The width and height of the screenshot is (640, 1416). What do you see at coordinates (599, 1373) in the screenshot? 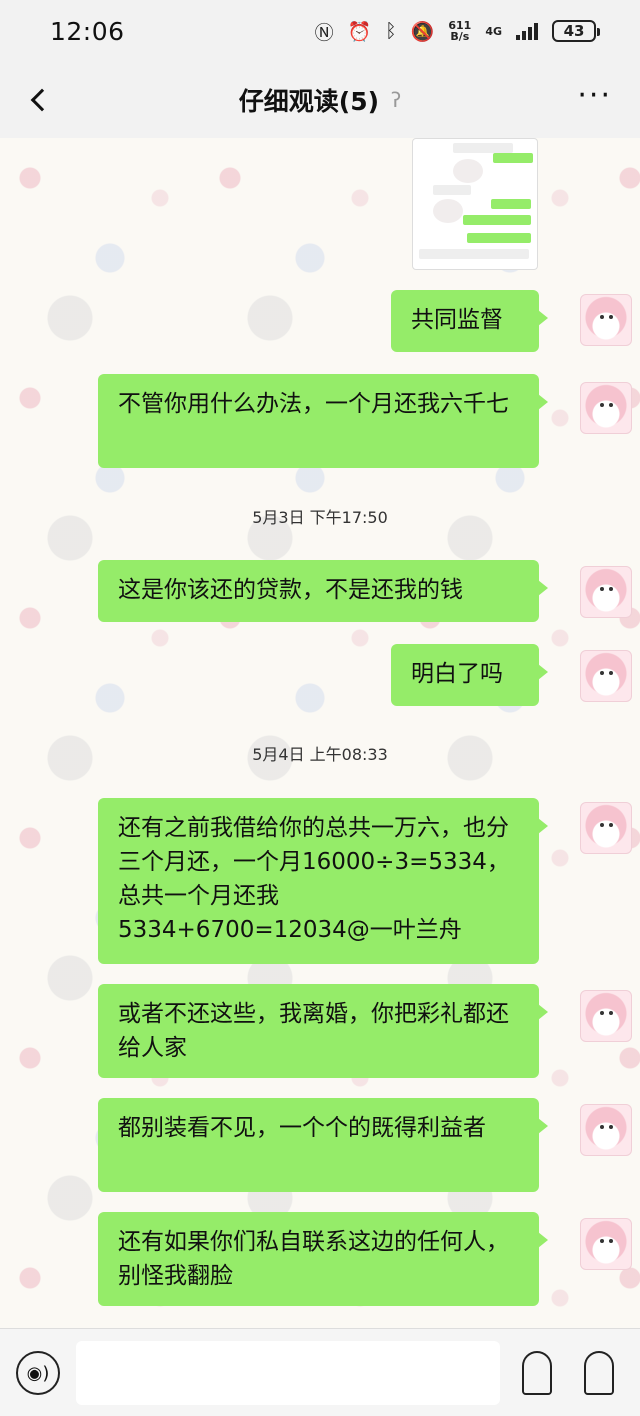
I see `plus-button` at bounding box center [599, 1373].